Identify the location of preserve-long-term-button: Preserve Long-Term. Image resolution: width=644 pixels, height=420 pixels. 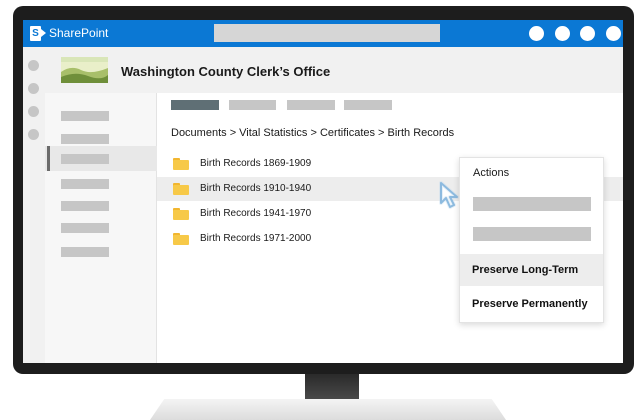
(531, 270).